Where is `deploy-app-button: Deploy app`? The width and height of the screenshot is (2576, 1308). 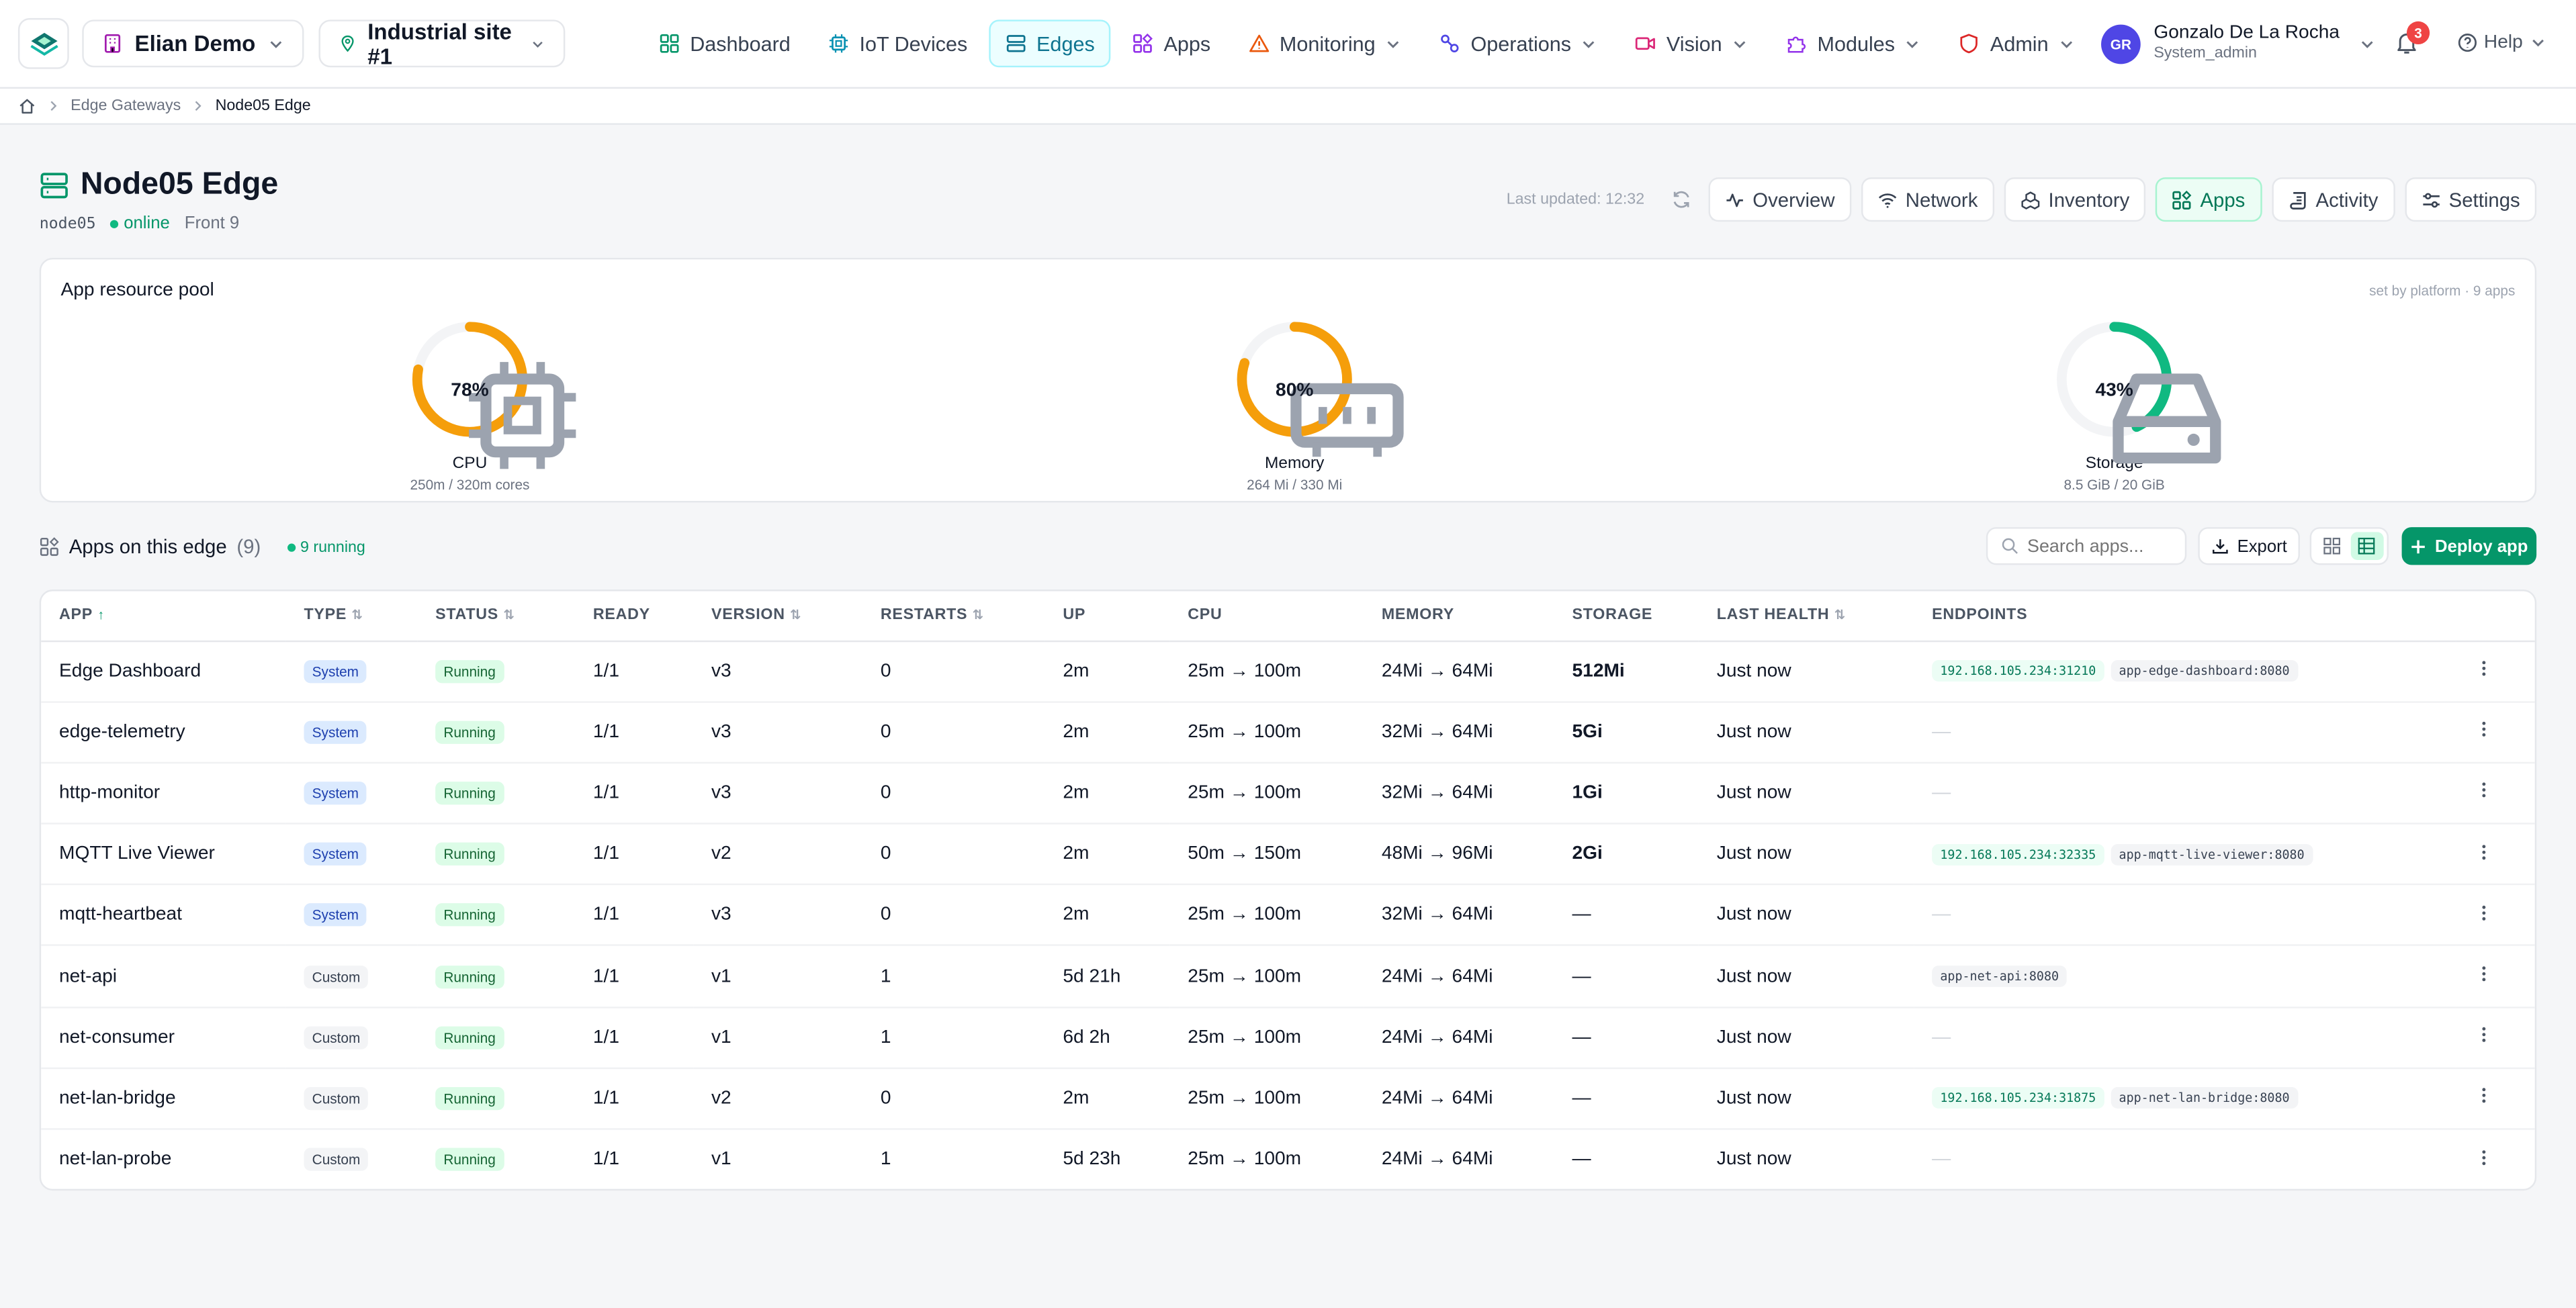 deploy-app-button: Deploy app is located at coordinates (2469, 546).